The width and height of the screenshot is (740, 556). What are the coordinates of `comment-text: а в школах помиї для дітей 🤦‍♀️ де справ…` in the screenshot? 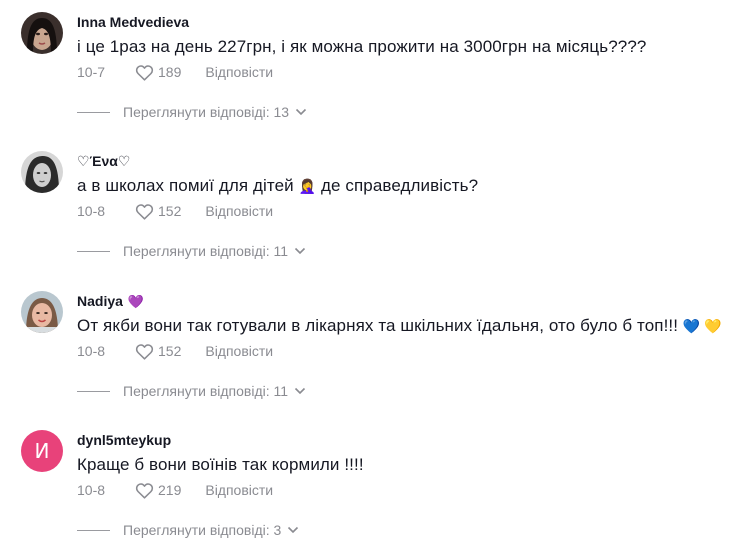 It's located at (277, 186).